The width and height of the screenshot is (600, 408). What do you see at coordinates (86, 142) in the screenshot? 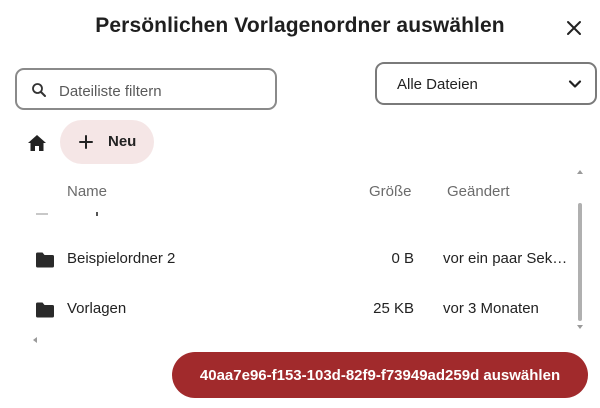
I see `plus-icon` at bounding box center [86, 142].